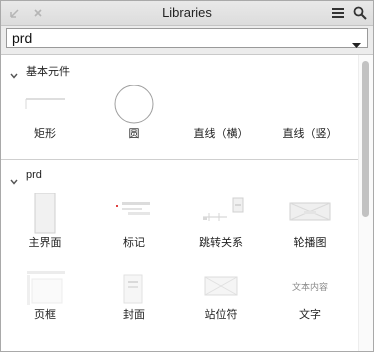  I want to click on item-label: 页框, so click(45, 315).